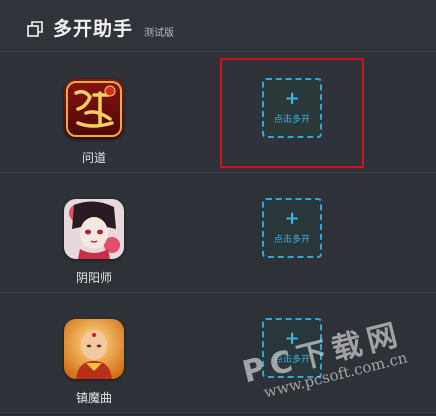 The height and width of the screenshot is (416, 436). What do you see at coordinates (159, 33) in the screenshot?
I see `version-badge: 测试版` at bounding box center [159, 33].